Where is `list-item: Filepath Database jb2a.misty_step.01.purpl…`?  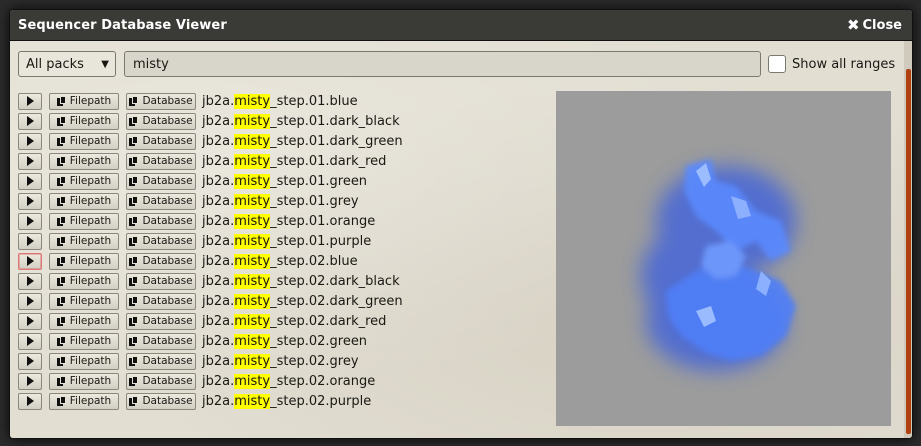
list-item: Filepath Database jb2a.misty_step.01.purpl… is located at coordinates (278, 241).